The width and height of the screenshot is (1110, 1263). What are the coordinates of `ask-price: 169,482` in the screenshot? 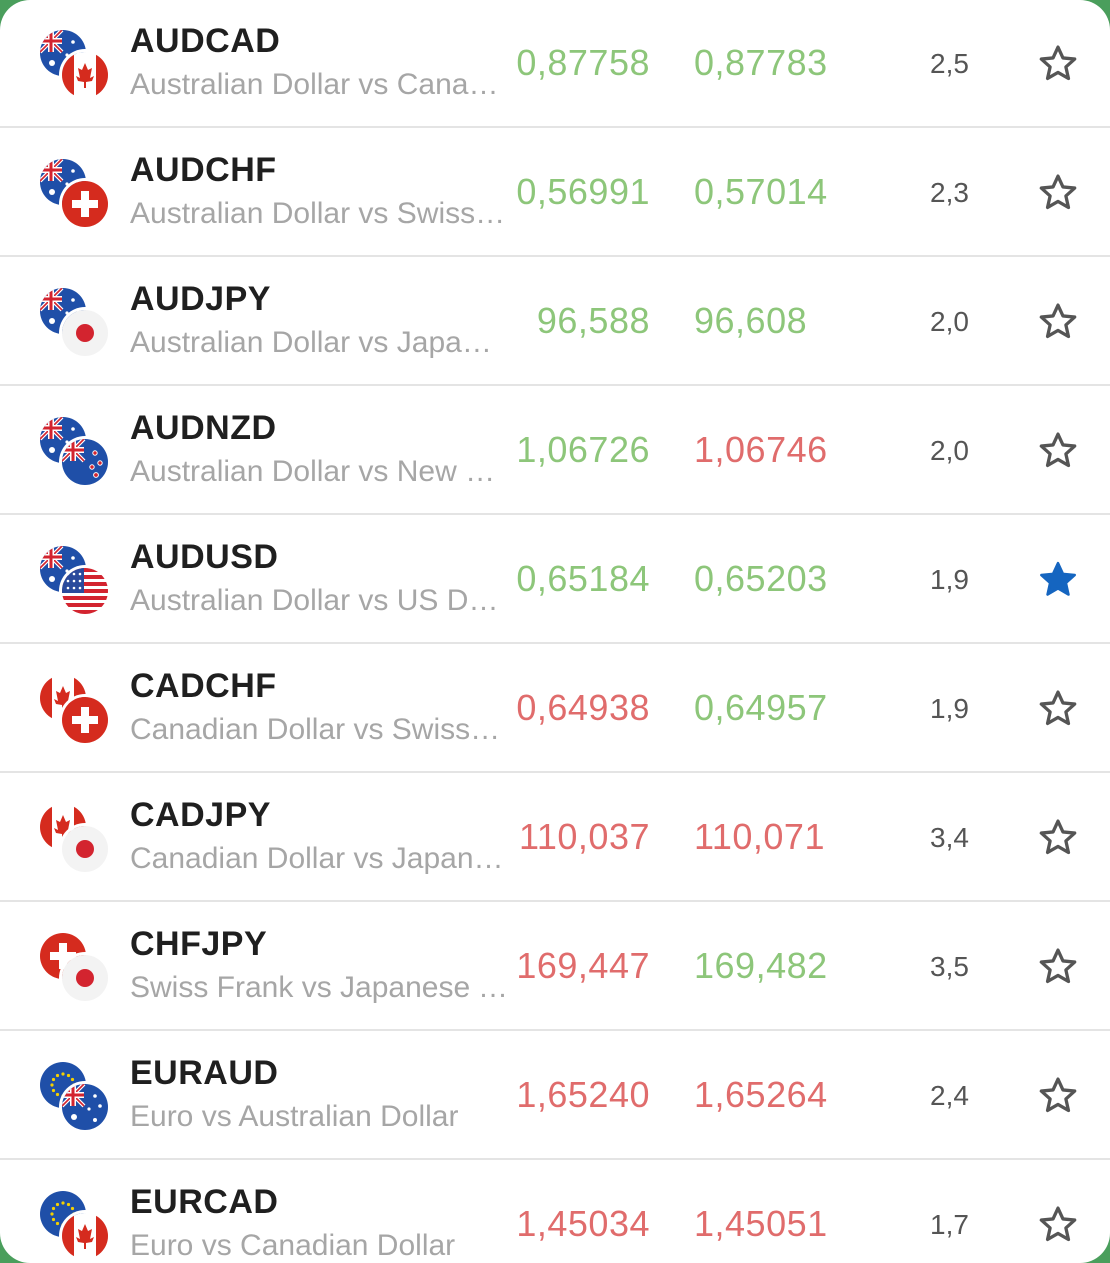 It's located at (761, 965).